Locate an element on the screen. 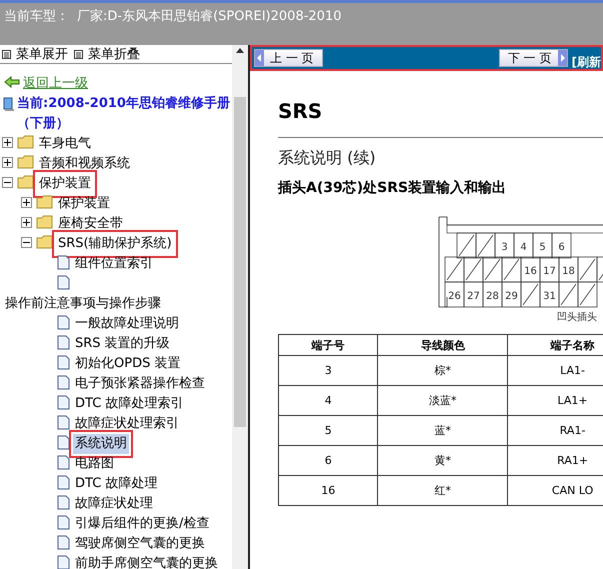 This screenshot has width=603, height=569. previous-page-button: 上 一 页 is located at coordinates (288, 58).